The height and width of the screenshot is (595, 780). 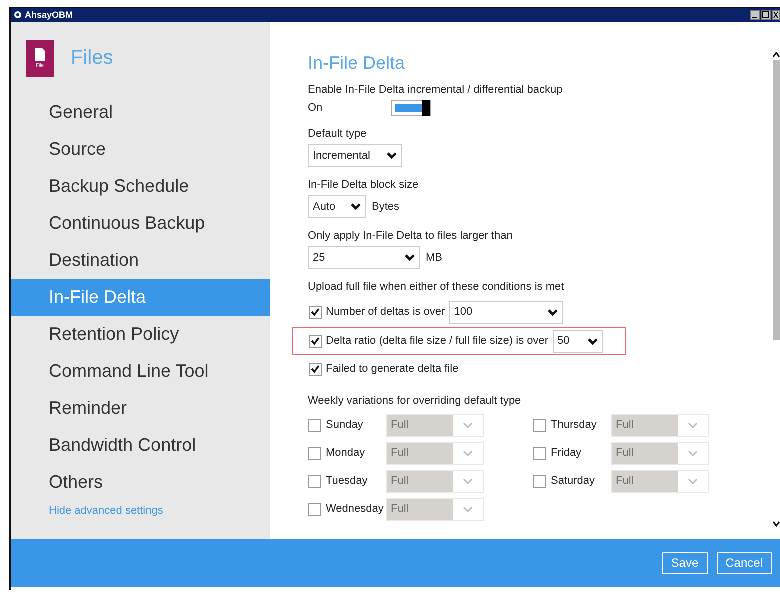 I want to click on day-label: Saturday, so click(x=573, y=481).